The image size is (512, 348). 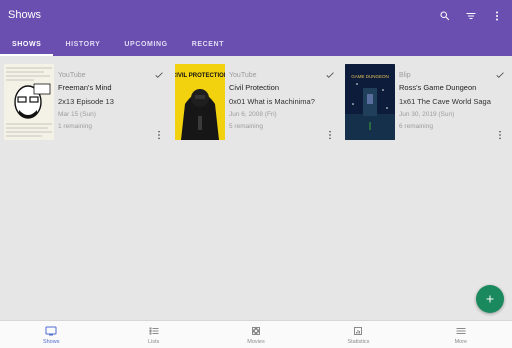 What do you see at coordinates (246, 126) in the screenshot?
I see `show-remaining: 5 remaining` at bounding box center [246, 126].